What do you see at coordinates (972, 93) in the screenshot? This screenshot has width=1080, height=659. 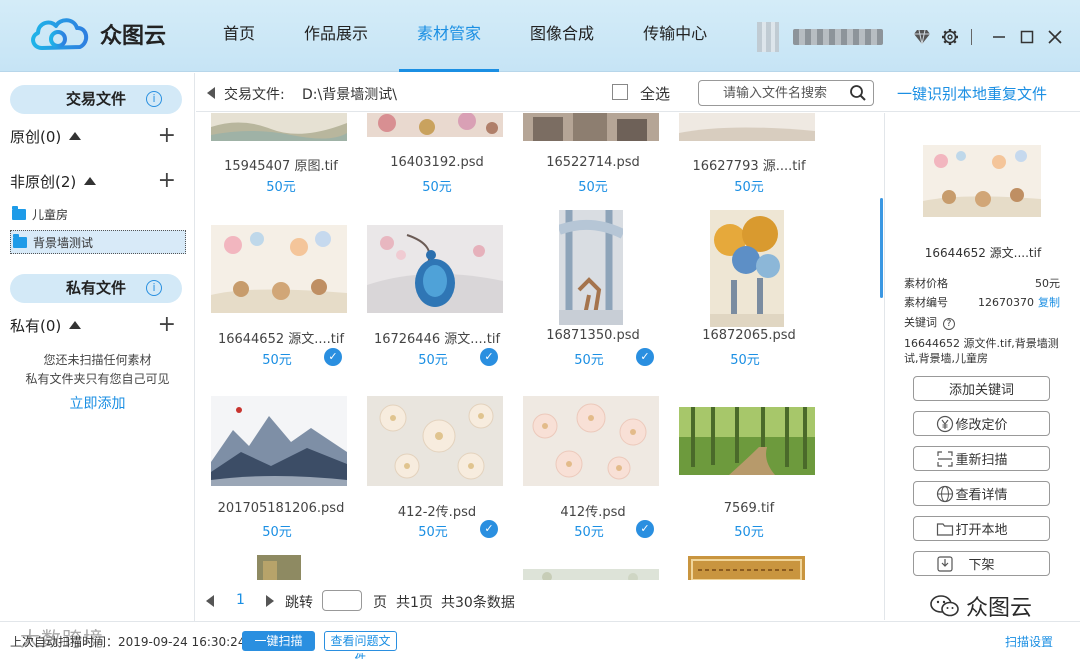 I see `detect-duplicates-link: 一键识别本地重复文件` at bounding box center [972, 93].